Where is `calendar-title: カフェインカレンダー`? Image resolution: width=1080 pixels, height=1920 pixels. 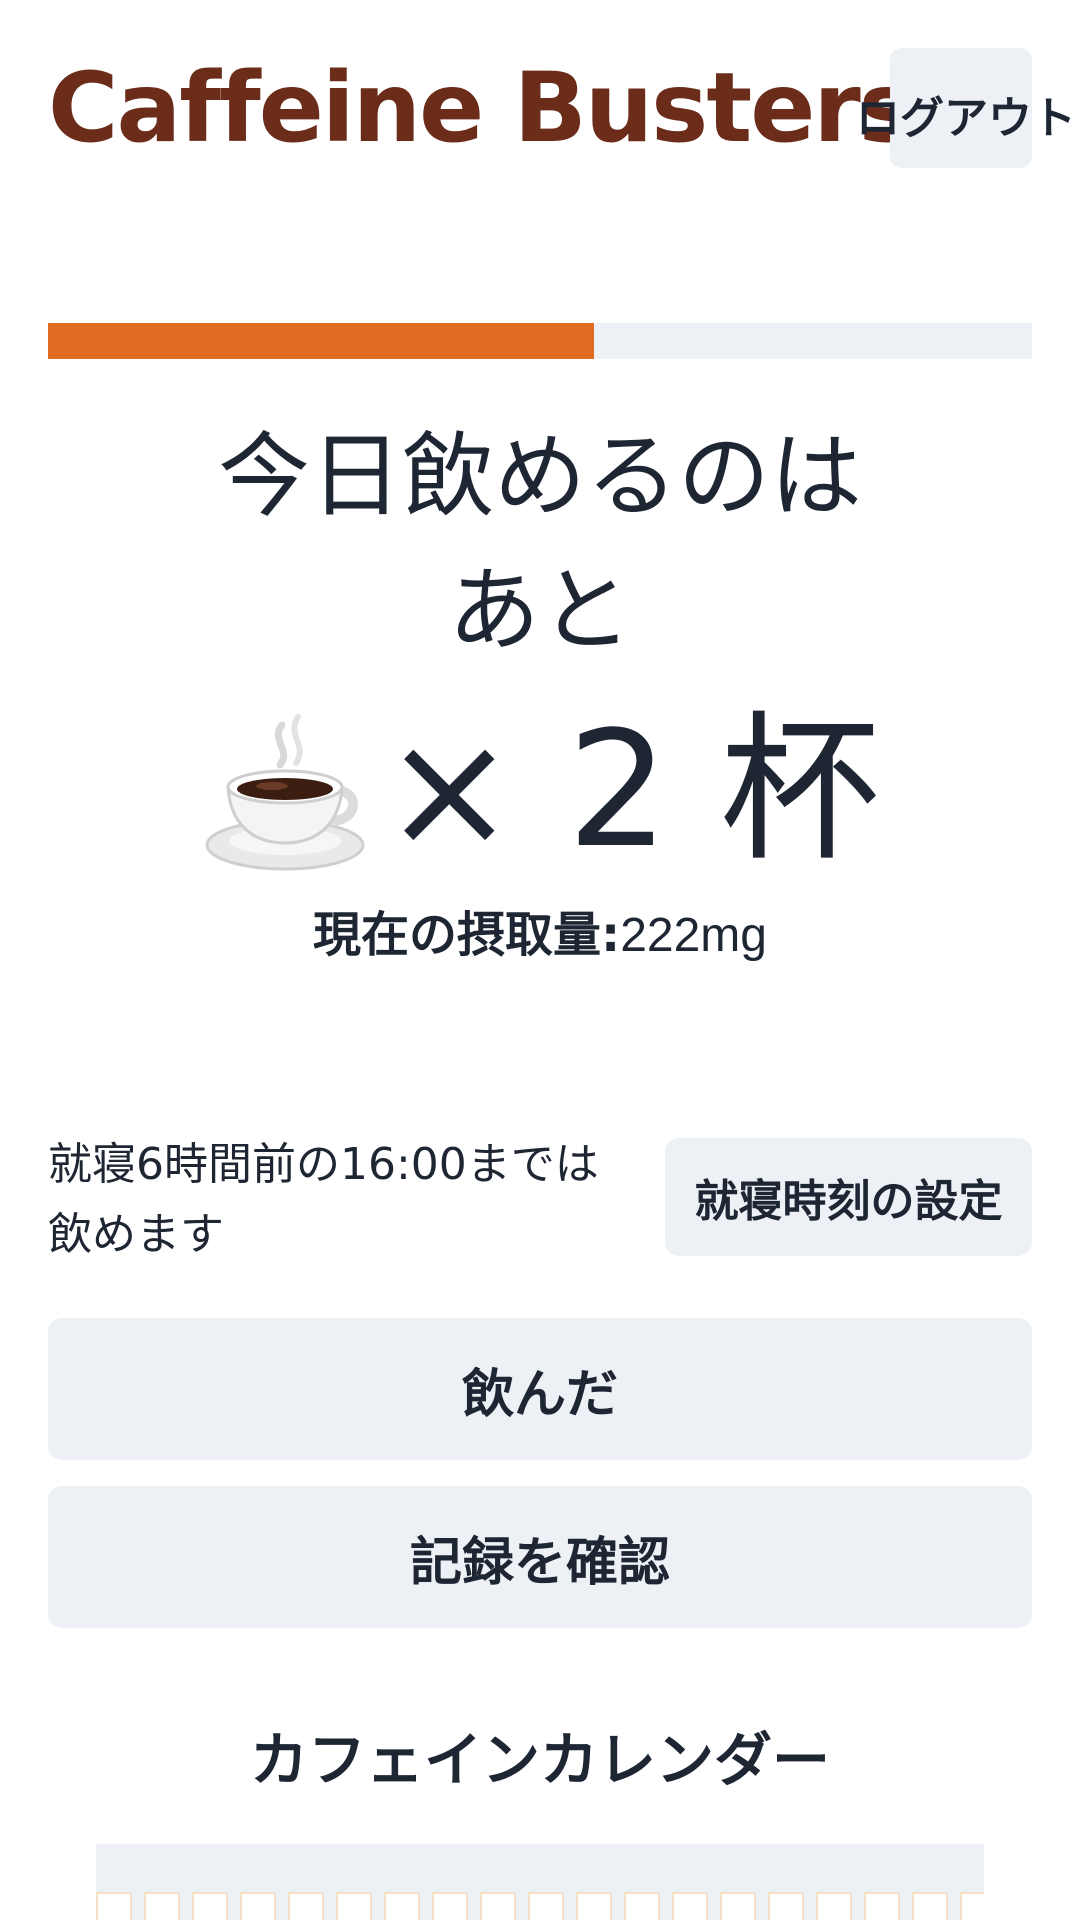 calendar-title: カフェインカレンダー is located at coordinates (539, 1760).